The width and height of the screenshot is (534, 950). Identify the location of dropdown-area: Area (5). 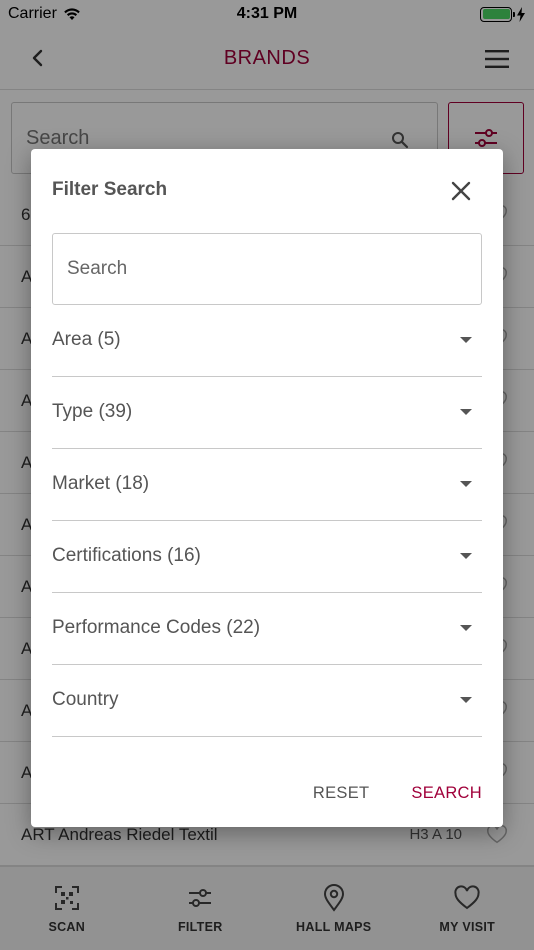
(267, 341).